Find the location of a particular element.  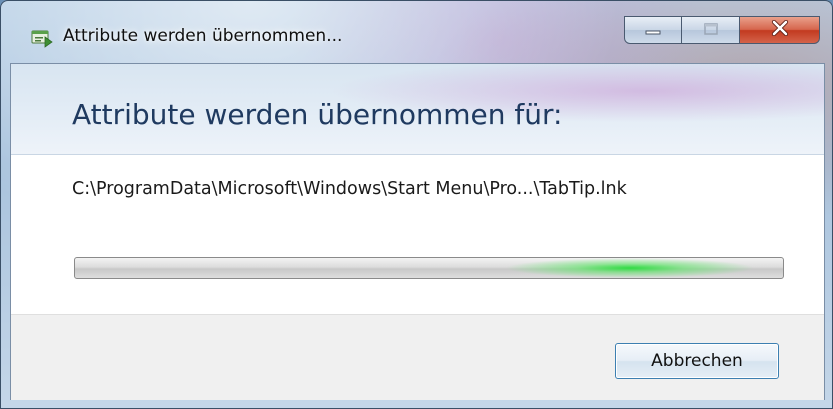

progress-bar is located at coordinates (429, 268).